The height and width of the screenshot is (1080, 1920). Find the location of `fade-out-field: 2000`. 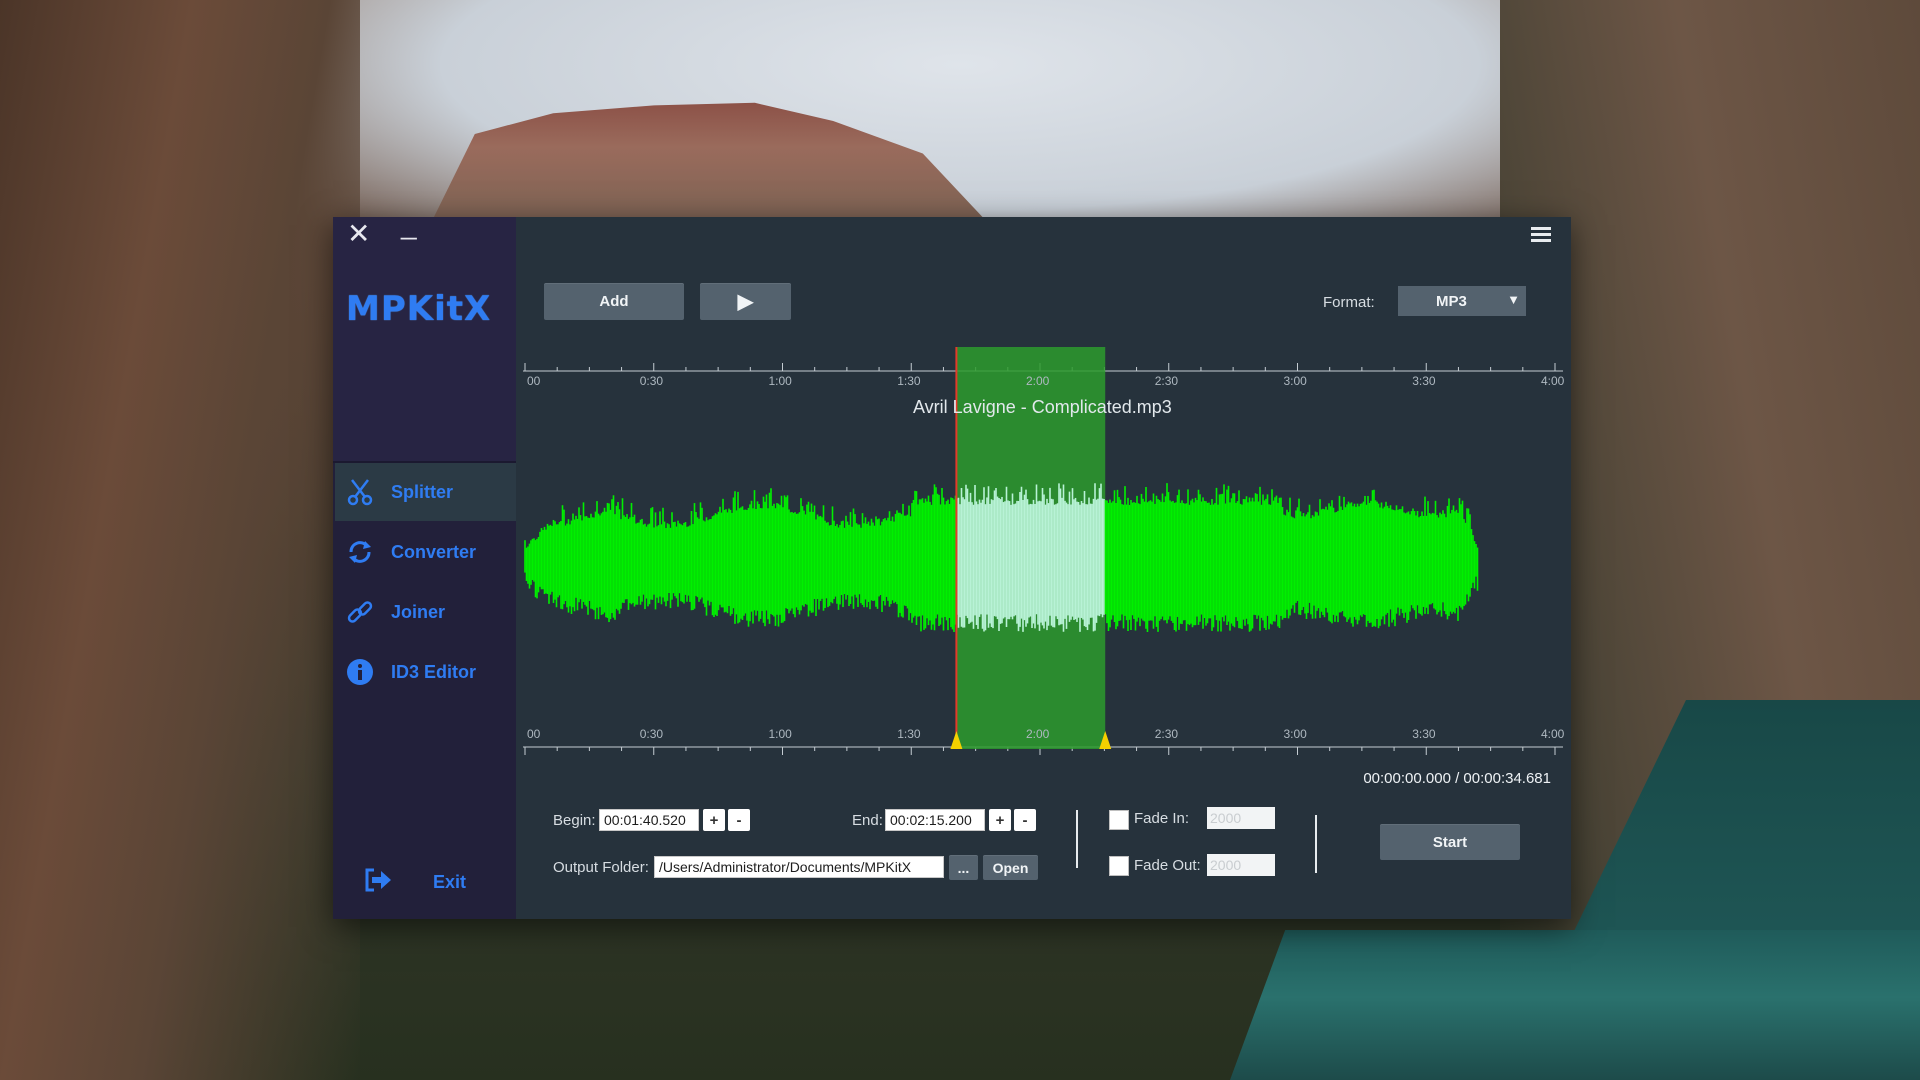

fade-out-field: 2000 is located at coordinates (1241, 865).